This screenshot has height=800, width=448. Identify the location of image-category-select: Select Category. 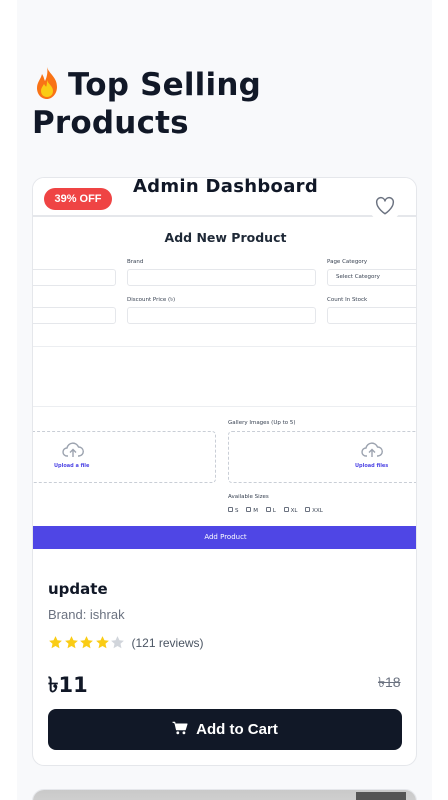
(371, 277).